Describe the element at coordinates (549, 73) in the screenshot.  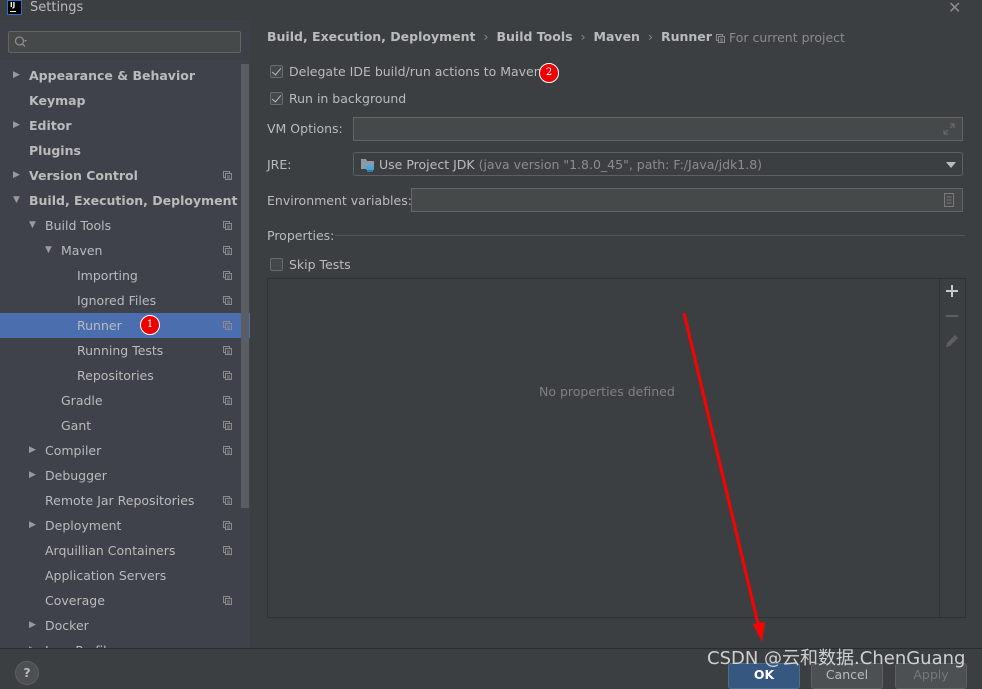
I see `annotation-badge-2: 2` at that location.